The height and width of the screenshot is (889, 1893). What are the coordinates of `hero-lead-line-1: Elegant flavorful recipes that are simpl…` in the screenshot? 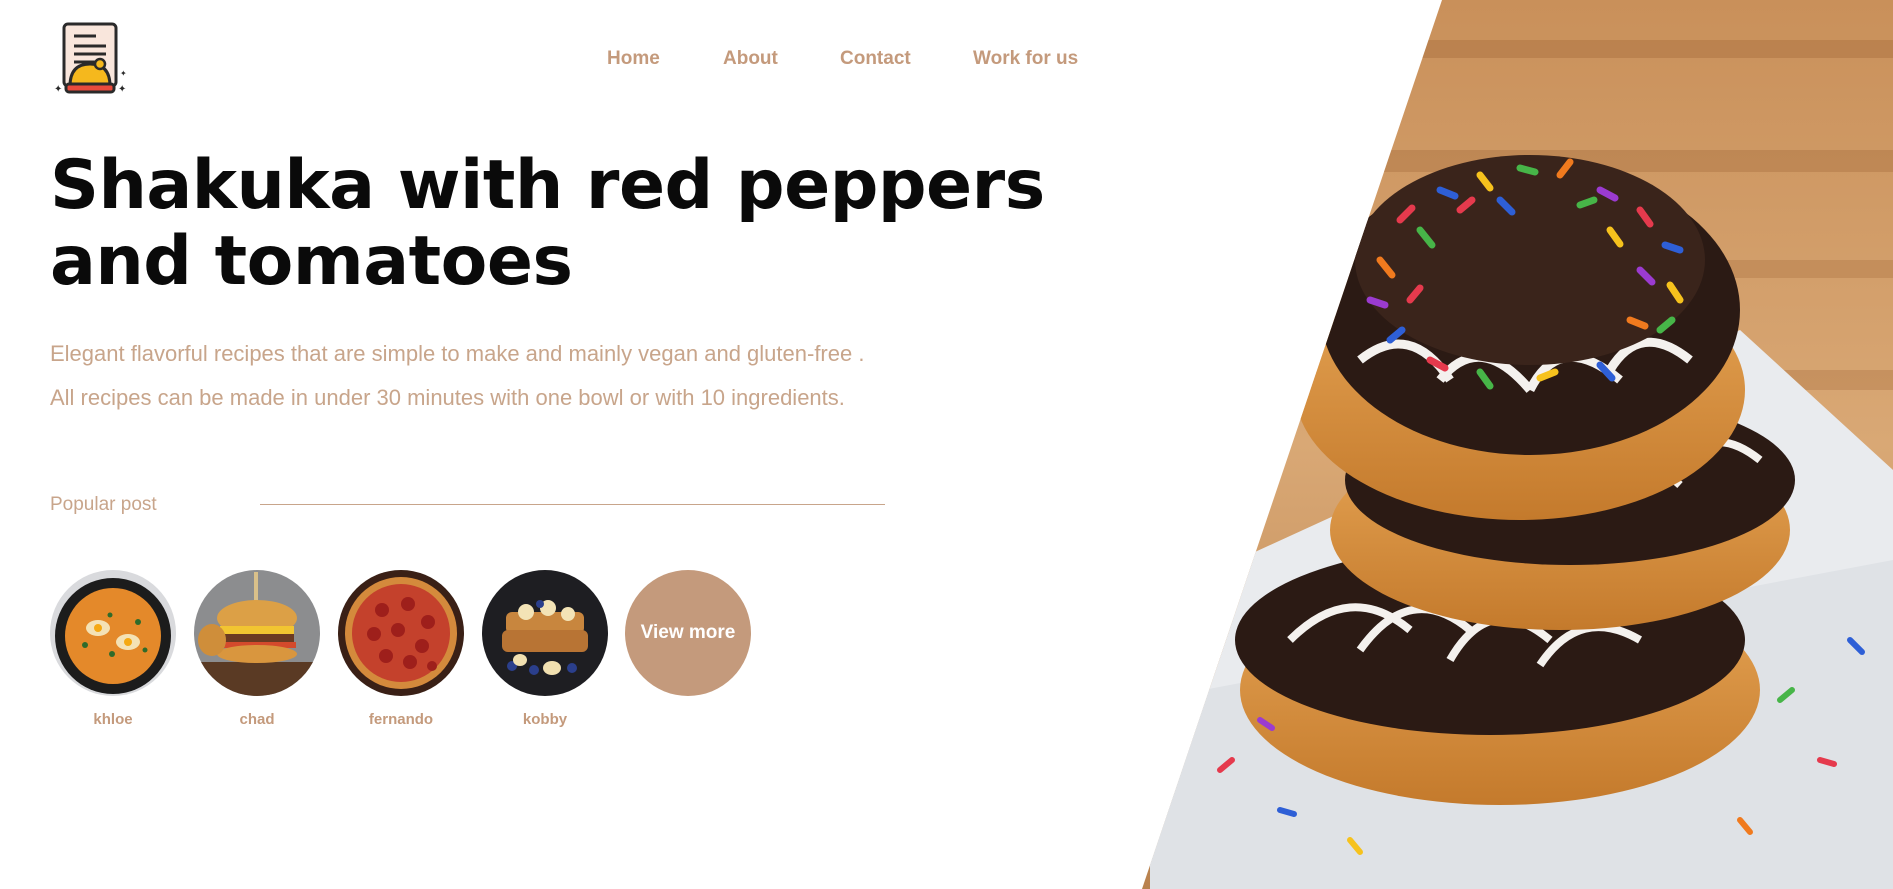 It's located at (457, 353).